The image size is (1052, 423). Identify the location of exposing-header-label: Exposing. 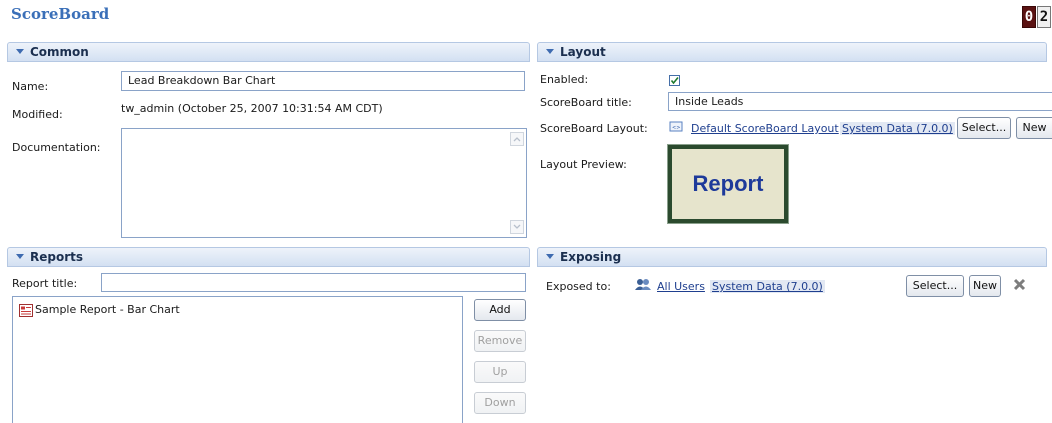
(591, 257).